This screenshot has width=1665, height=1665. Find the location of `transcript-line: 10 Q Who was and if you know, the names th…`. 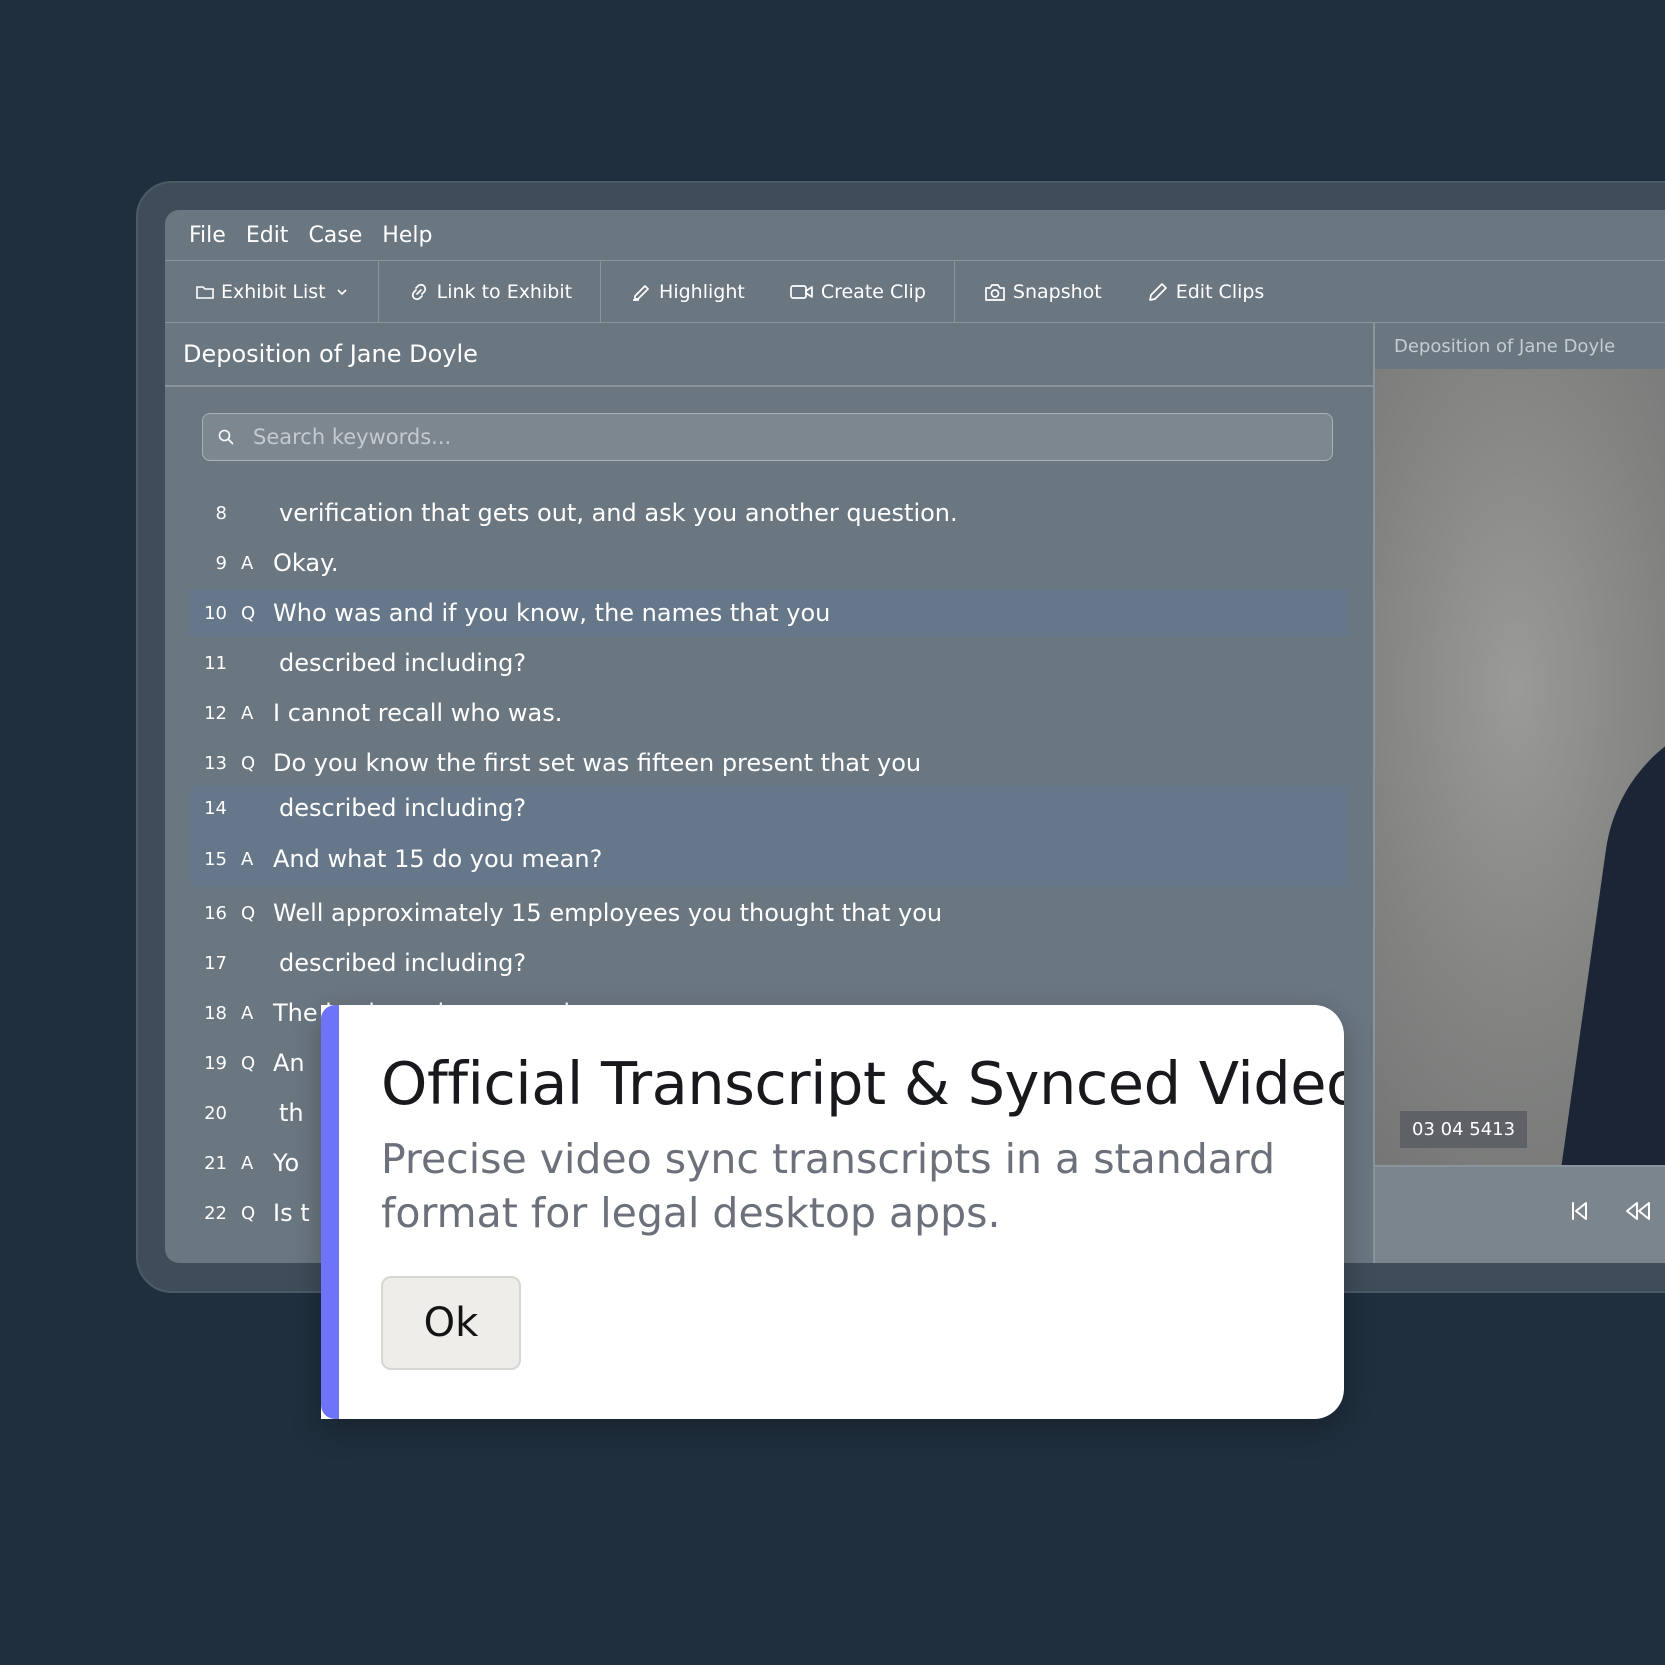

transcript-line: 10 Q Who was and if you know, the names th… is located at coordinates (769, 613).